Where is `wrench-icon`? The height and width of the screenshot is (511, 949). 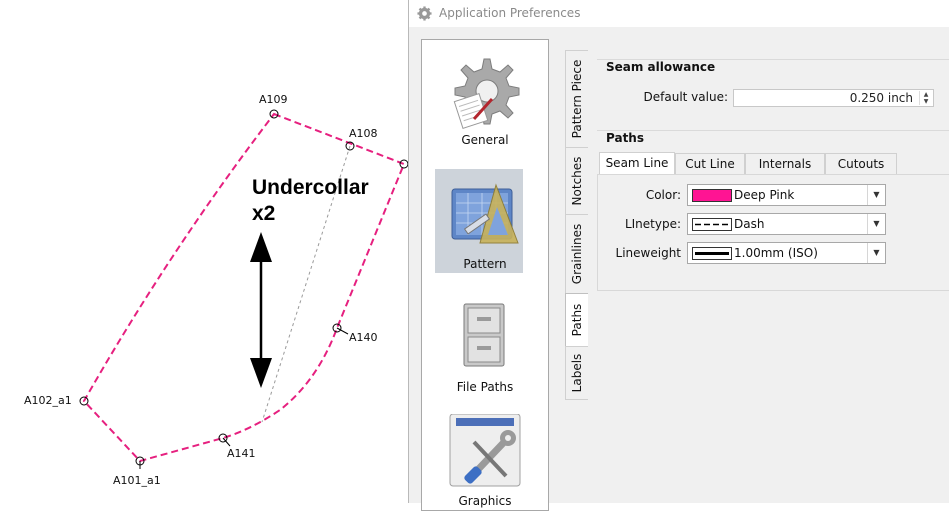
wrench-icon is located at coordinates (485, 450).